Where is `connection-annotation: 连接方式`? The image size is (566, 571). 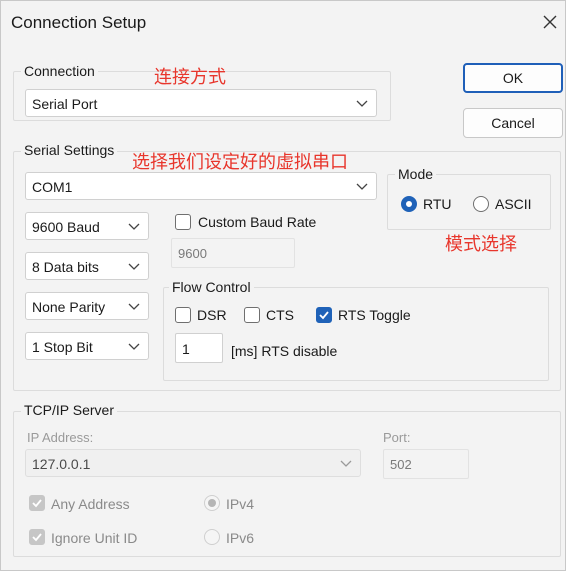 connection-annotation: 连接方式 is located at coordinates (190, 77).